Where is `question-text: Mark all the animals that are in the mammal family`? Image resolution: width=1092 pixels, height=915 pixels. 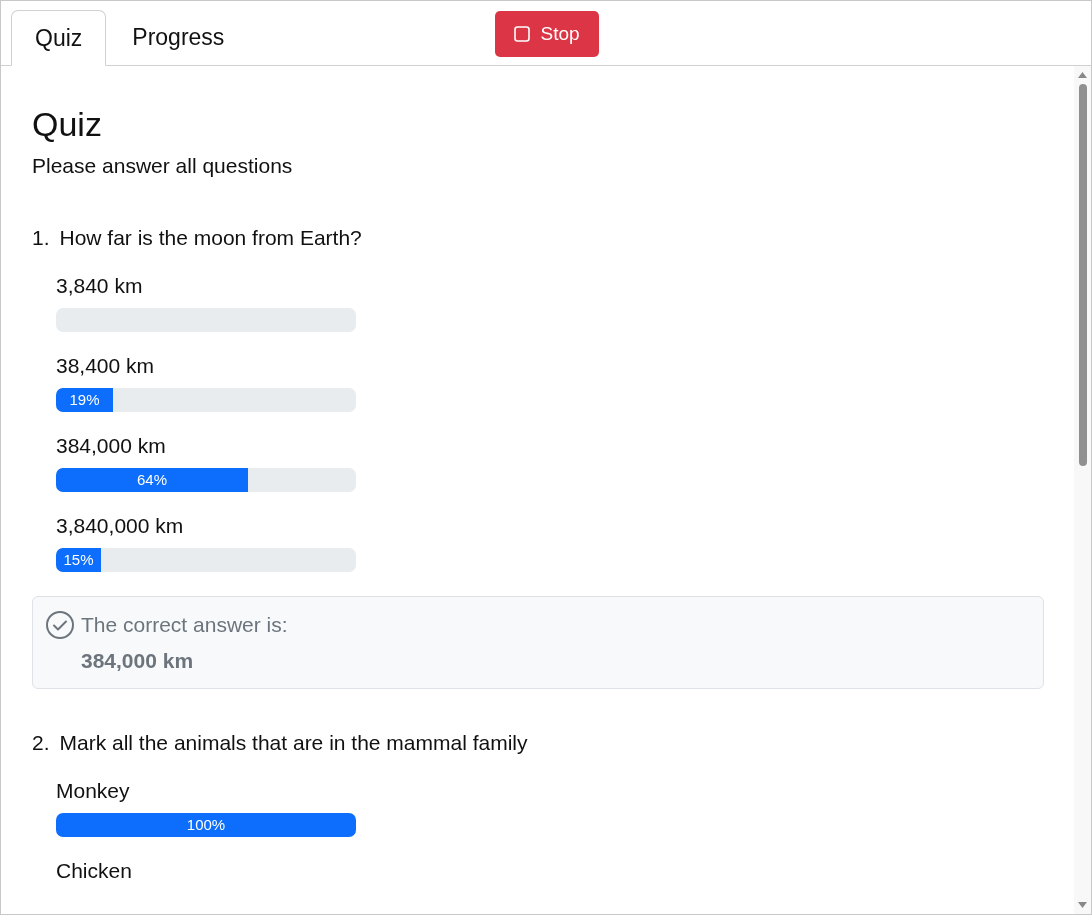 question-text: Mark all the animals that are in the mammal family is located at coordinates (293, 743).